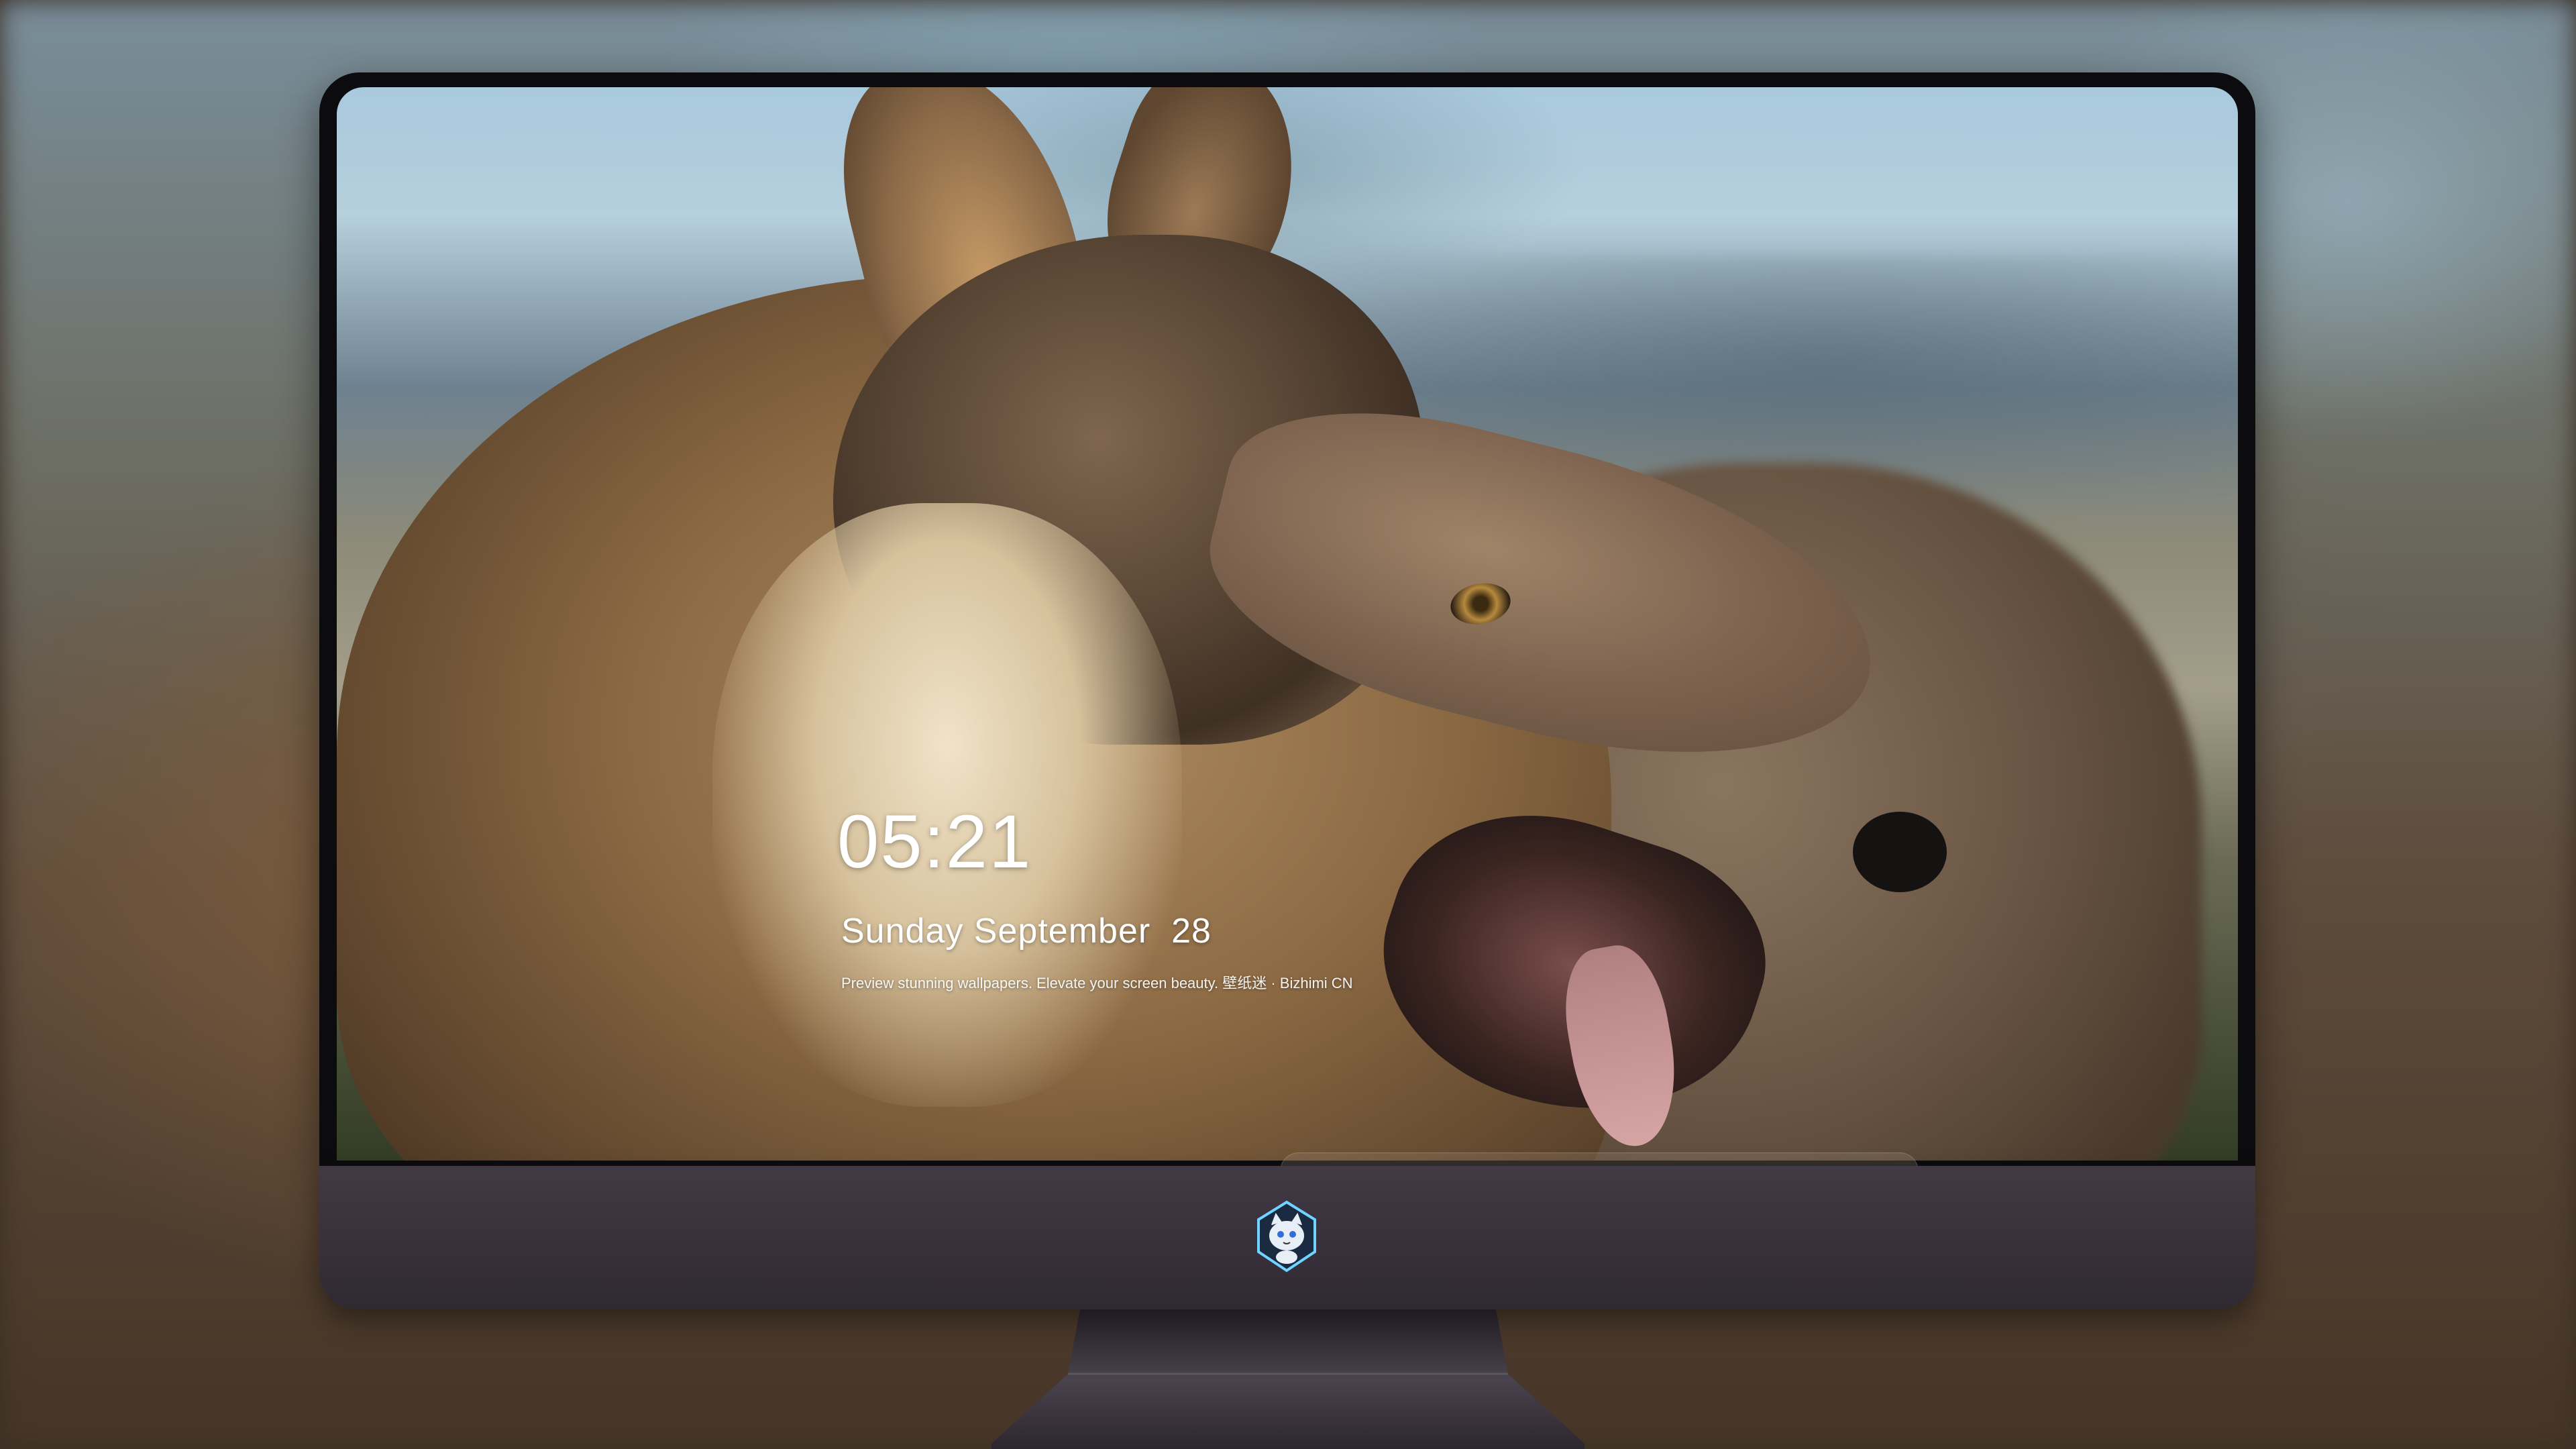 The width and height of the screenshot is (2576, 1449). I want to click on lock-screen-time: 05:21, so click(934, 841).